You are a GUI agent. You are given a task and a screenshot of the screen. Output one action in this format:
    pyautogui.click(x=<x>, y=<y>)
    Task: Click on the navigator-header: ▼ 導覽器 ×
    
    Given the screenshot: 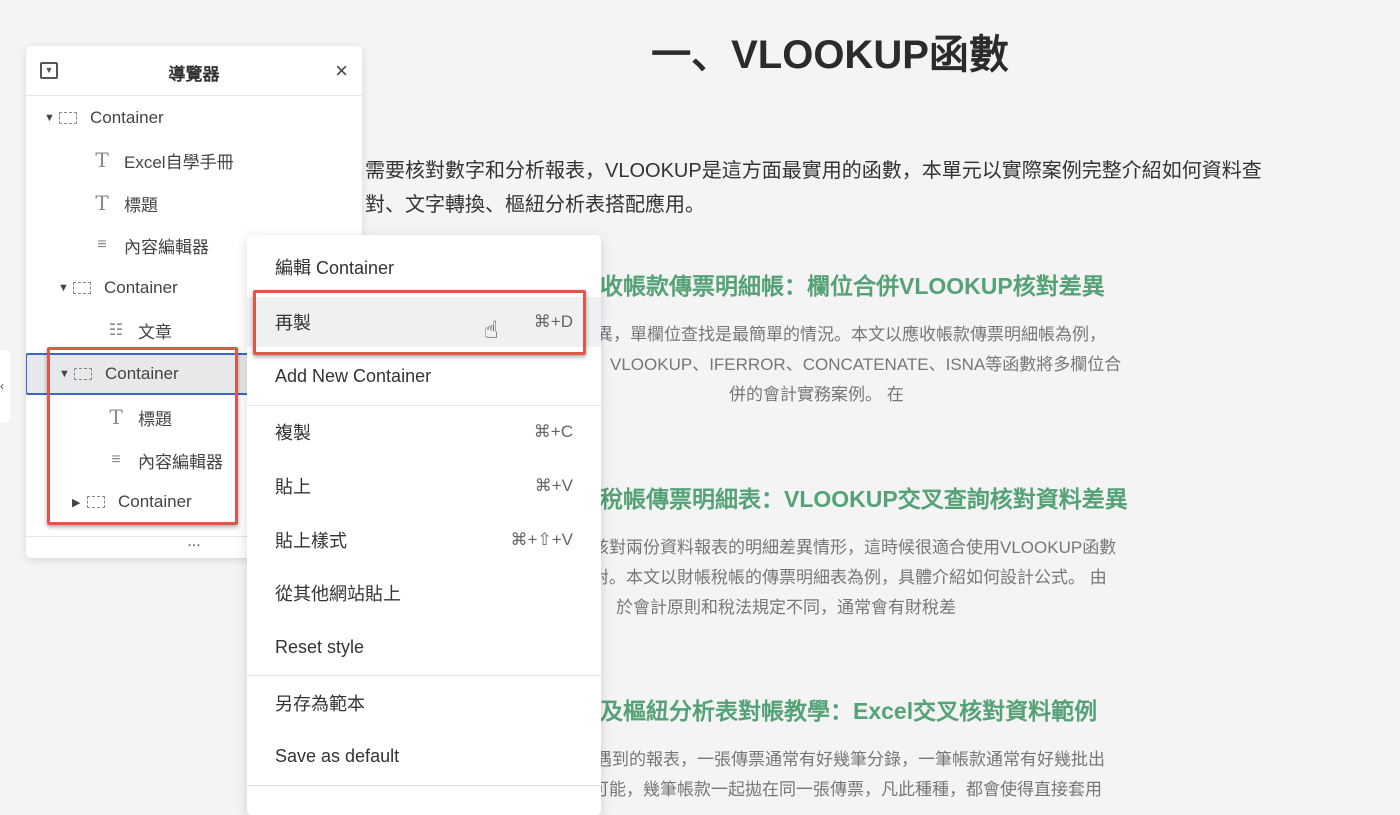 What is the action you would take?
    pyautogui.click(x=194, y=71)
    